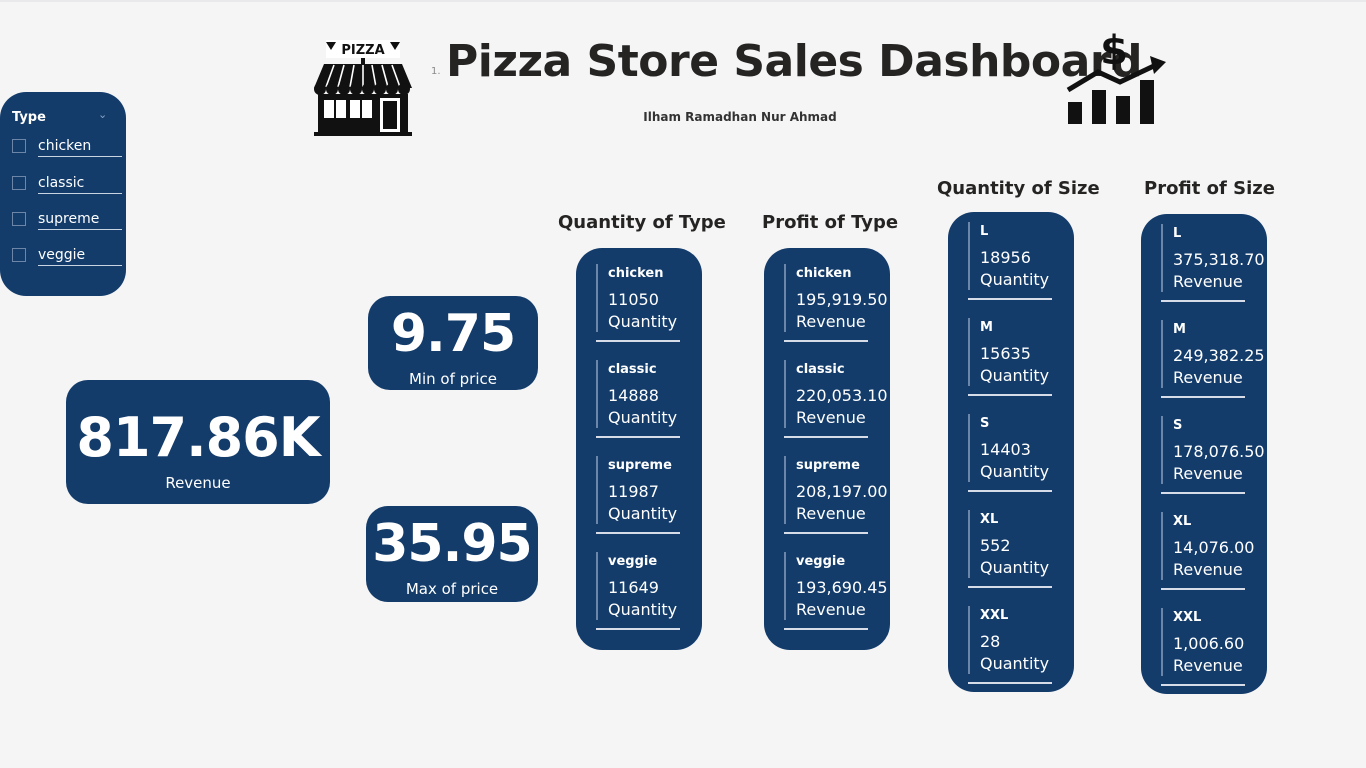  I want to click on max-price-value: 35.95, so click(452, 544).